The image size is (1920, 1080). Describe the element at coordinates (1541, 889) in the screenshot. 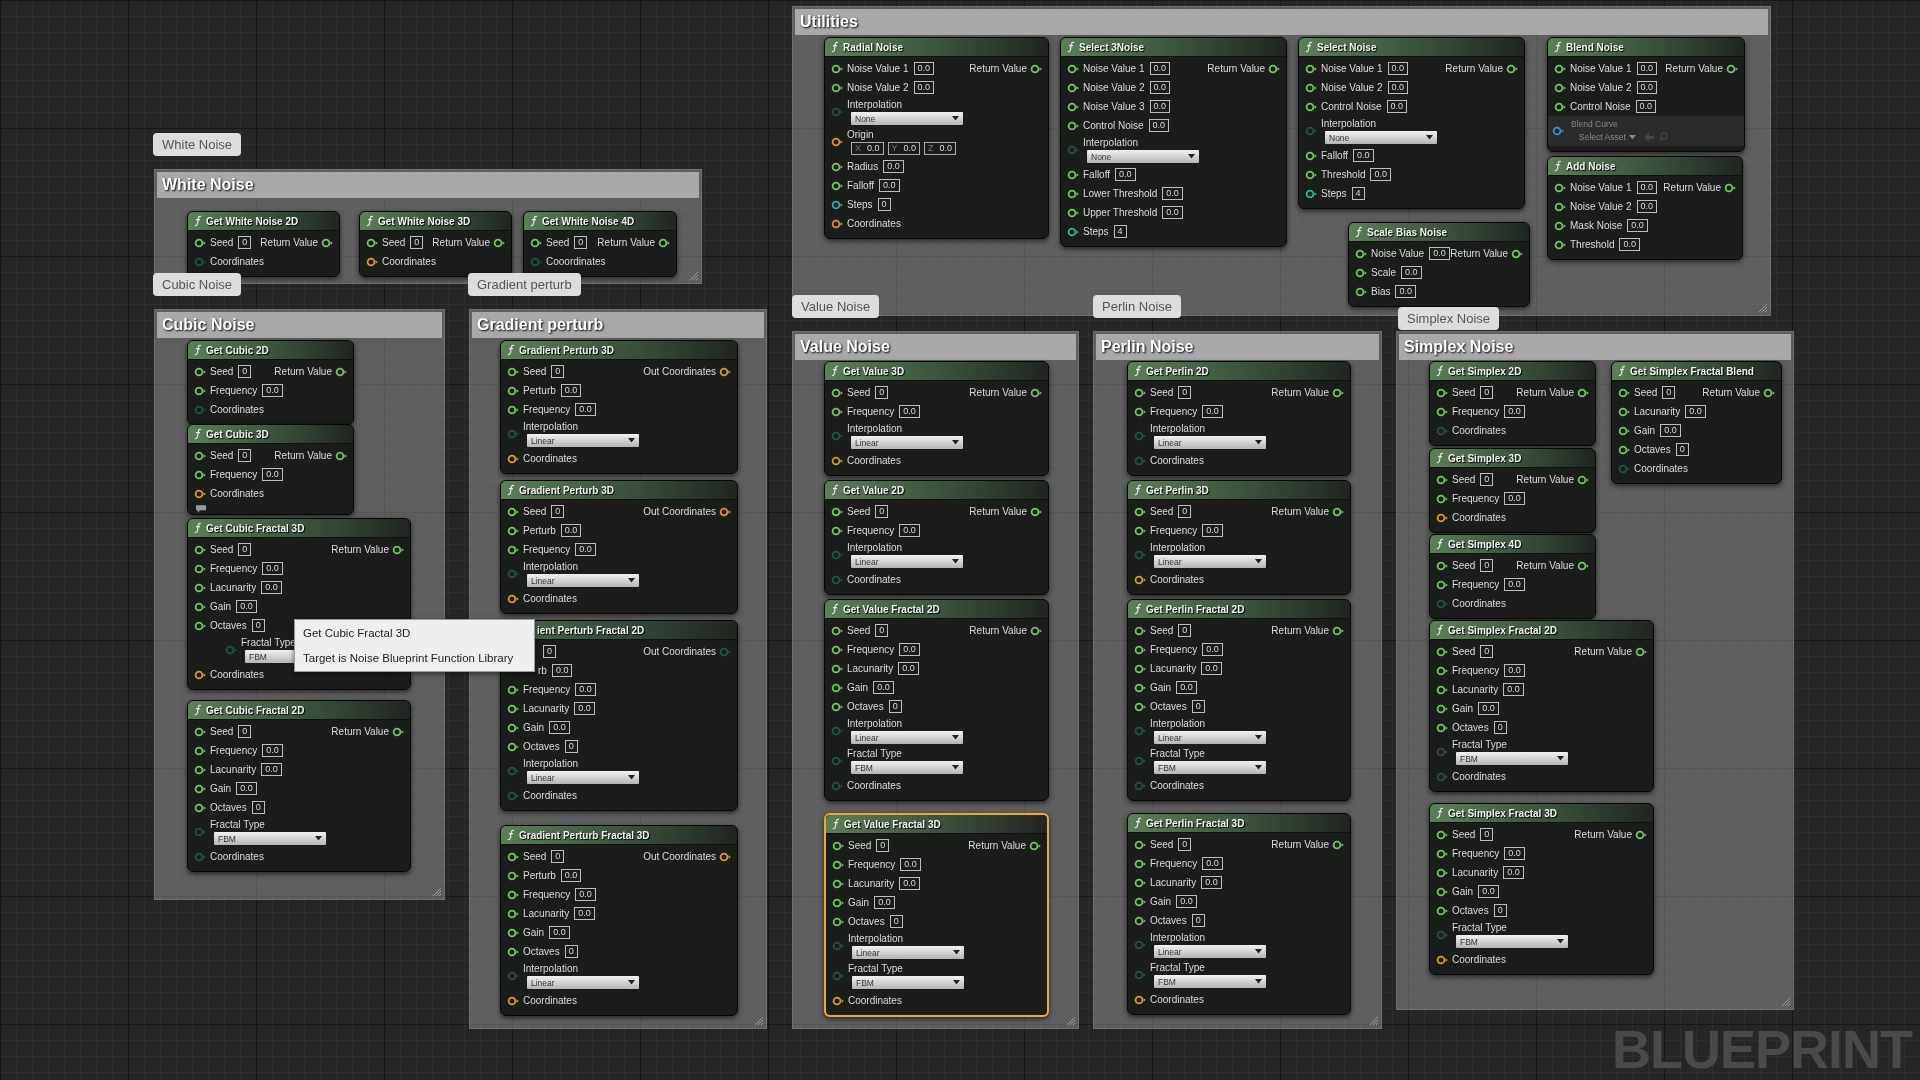

I see `blueprint-node: Get Simplex Fractal 3D Seed 0 Return Value Frequency 0.0 Lacunarity 0.0 Gain 0.0 Octaves 0 Fractal Type FBM Coordinates` at that location.